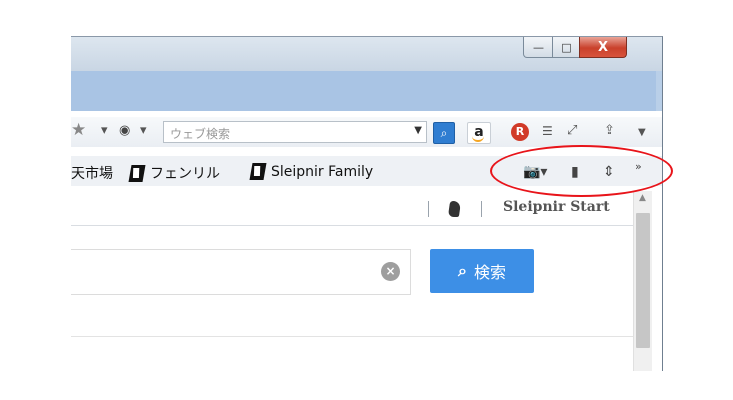 The image size is (733, 400). What do you see at coordinates (352, 336) in the screenshot?
I see `divider` at bounding box center [352, 336].